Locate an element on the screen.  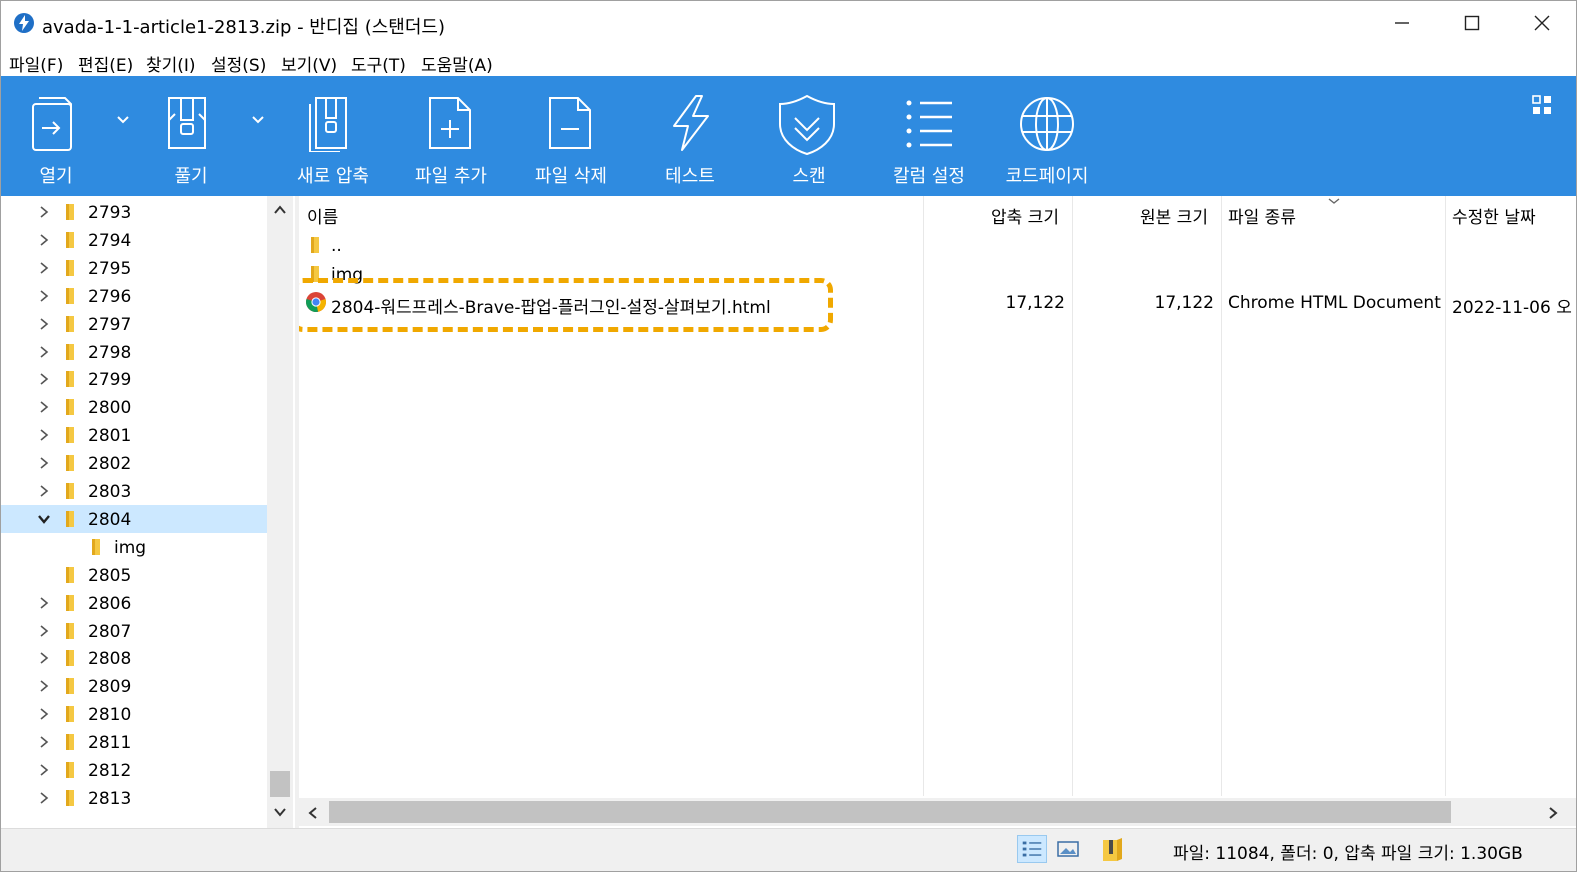
tree-item-2810: 2810 is located at coordinates (134, 714).